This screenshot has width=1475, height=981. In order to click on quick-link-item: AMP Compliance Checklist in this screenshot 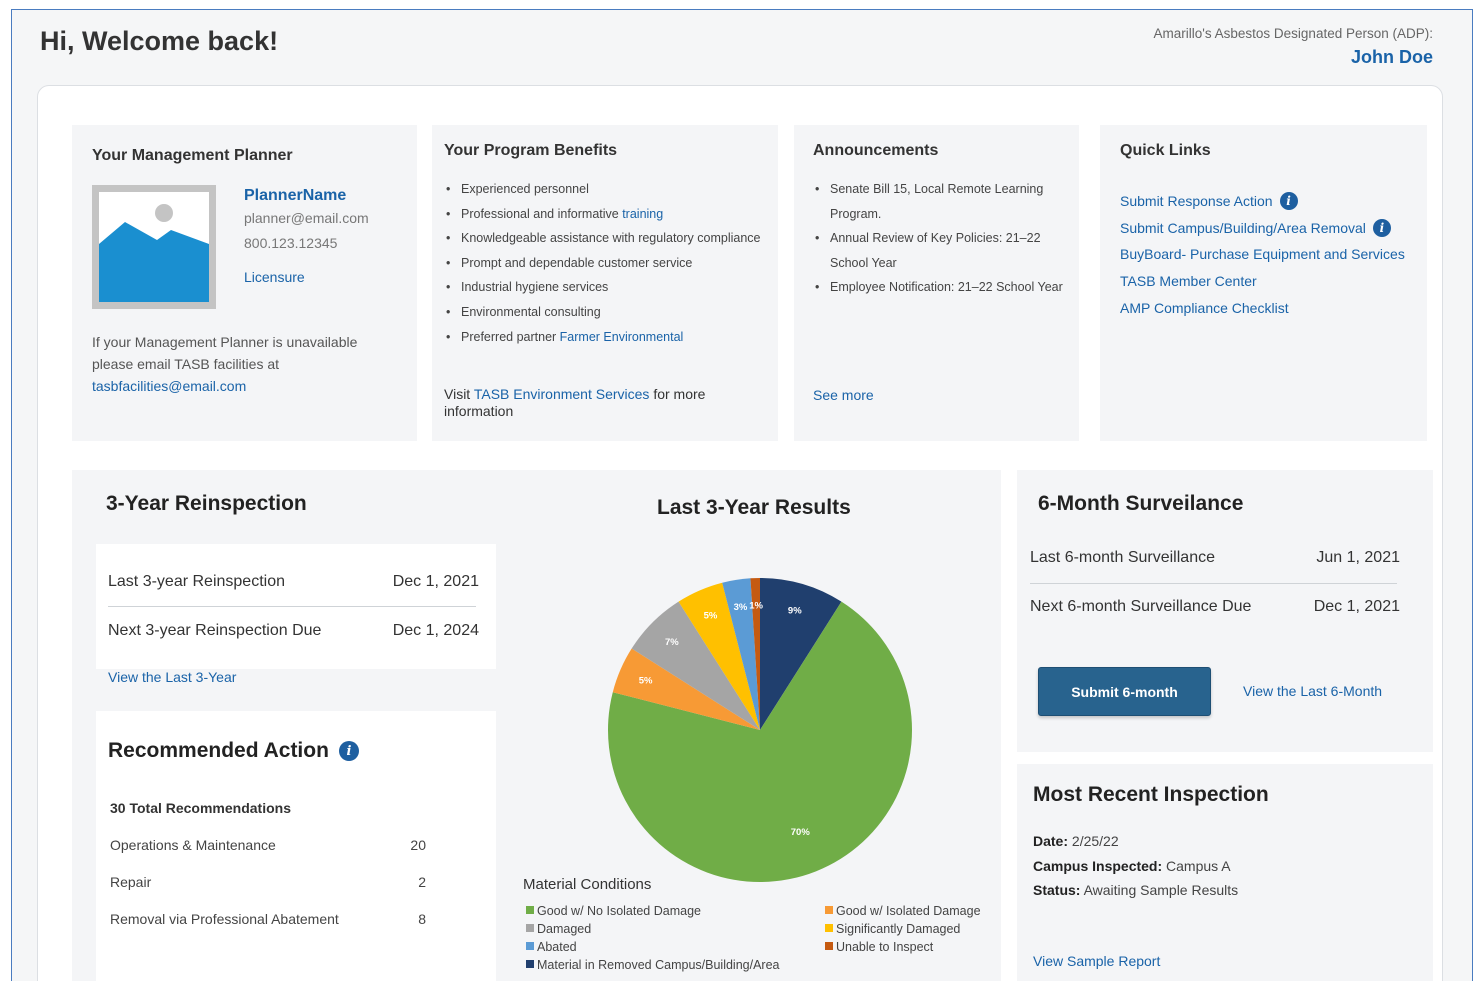, I will do `click(1204, 308)`.